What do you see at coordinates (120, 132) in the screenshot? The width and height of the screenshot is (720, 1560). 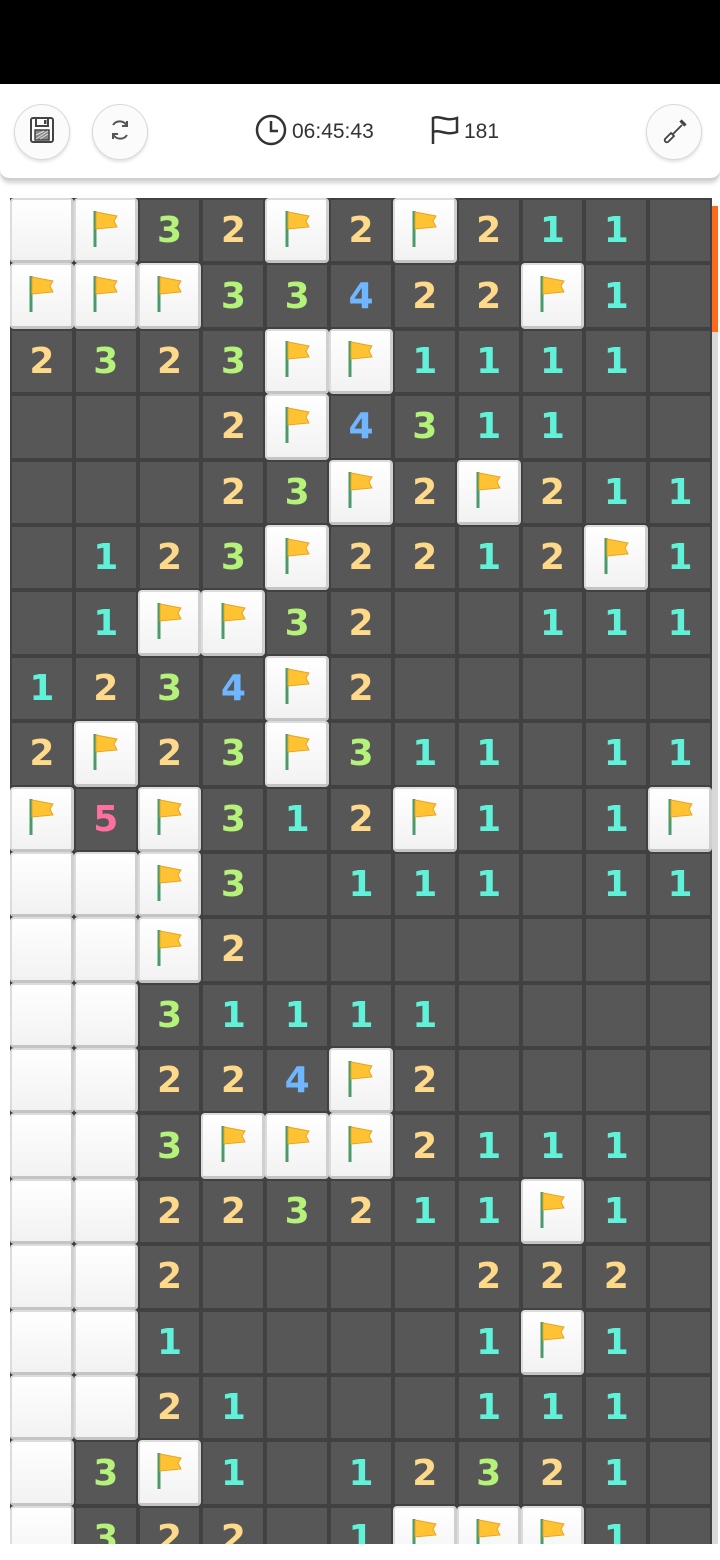 I see `restart-button` at bounding box center [120, 132].